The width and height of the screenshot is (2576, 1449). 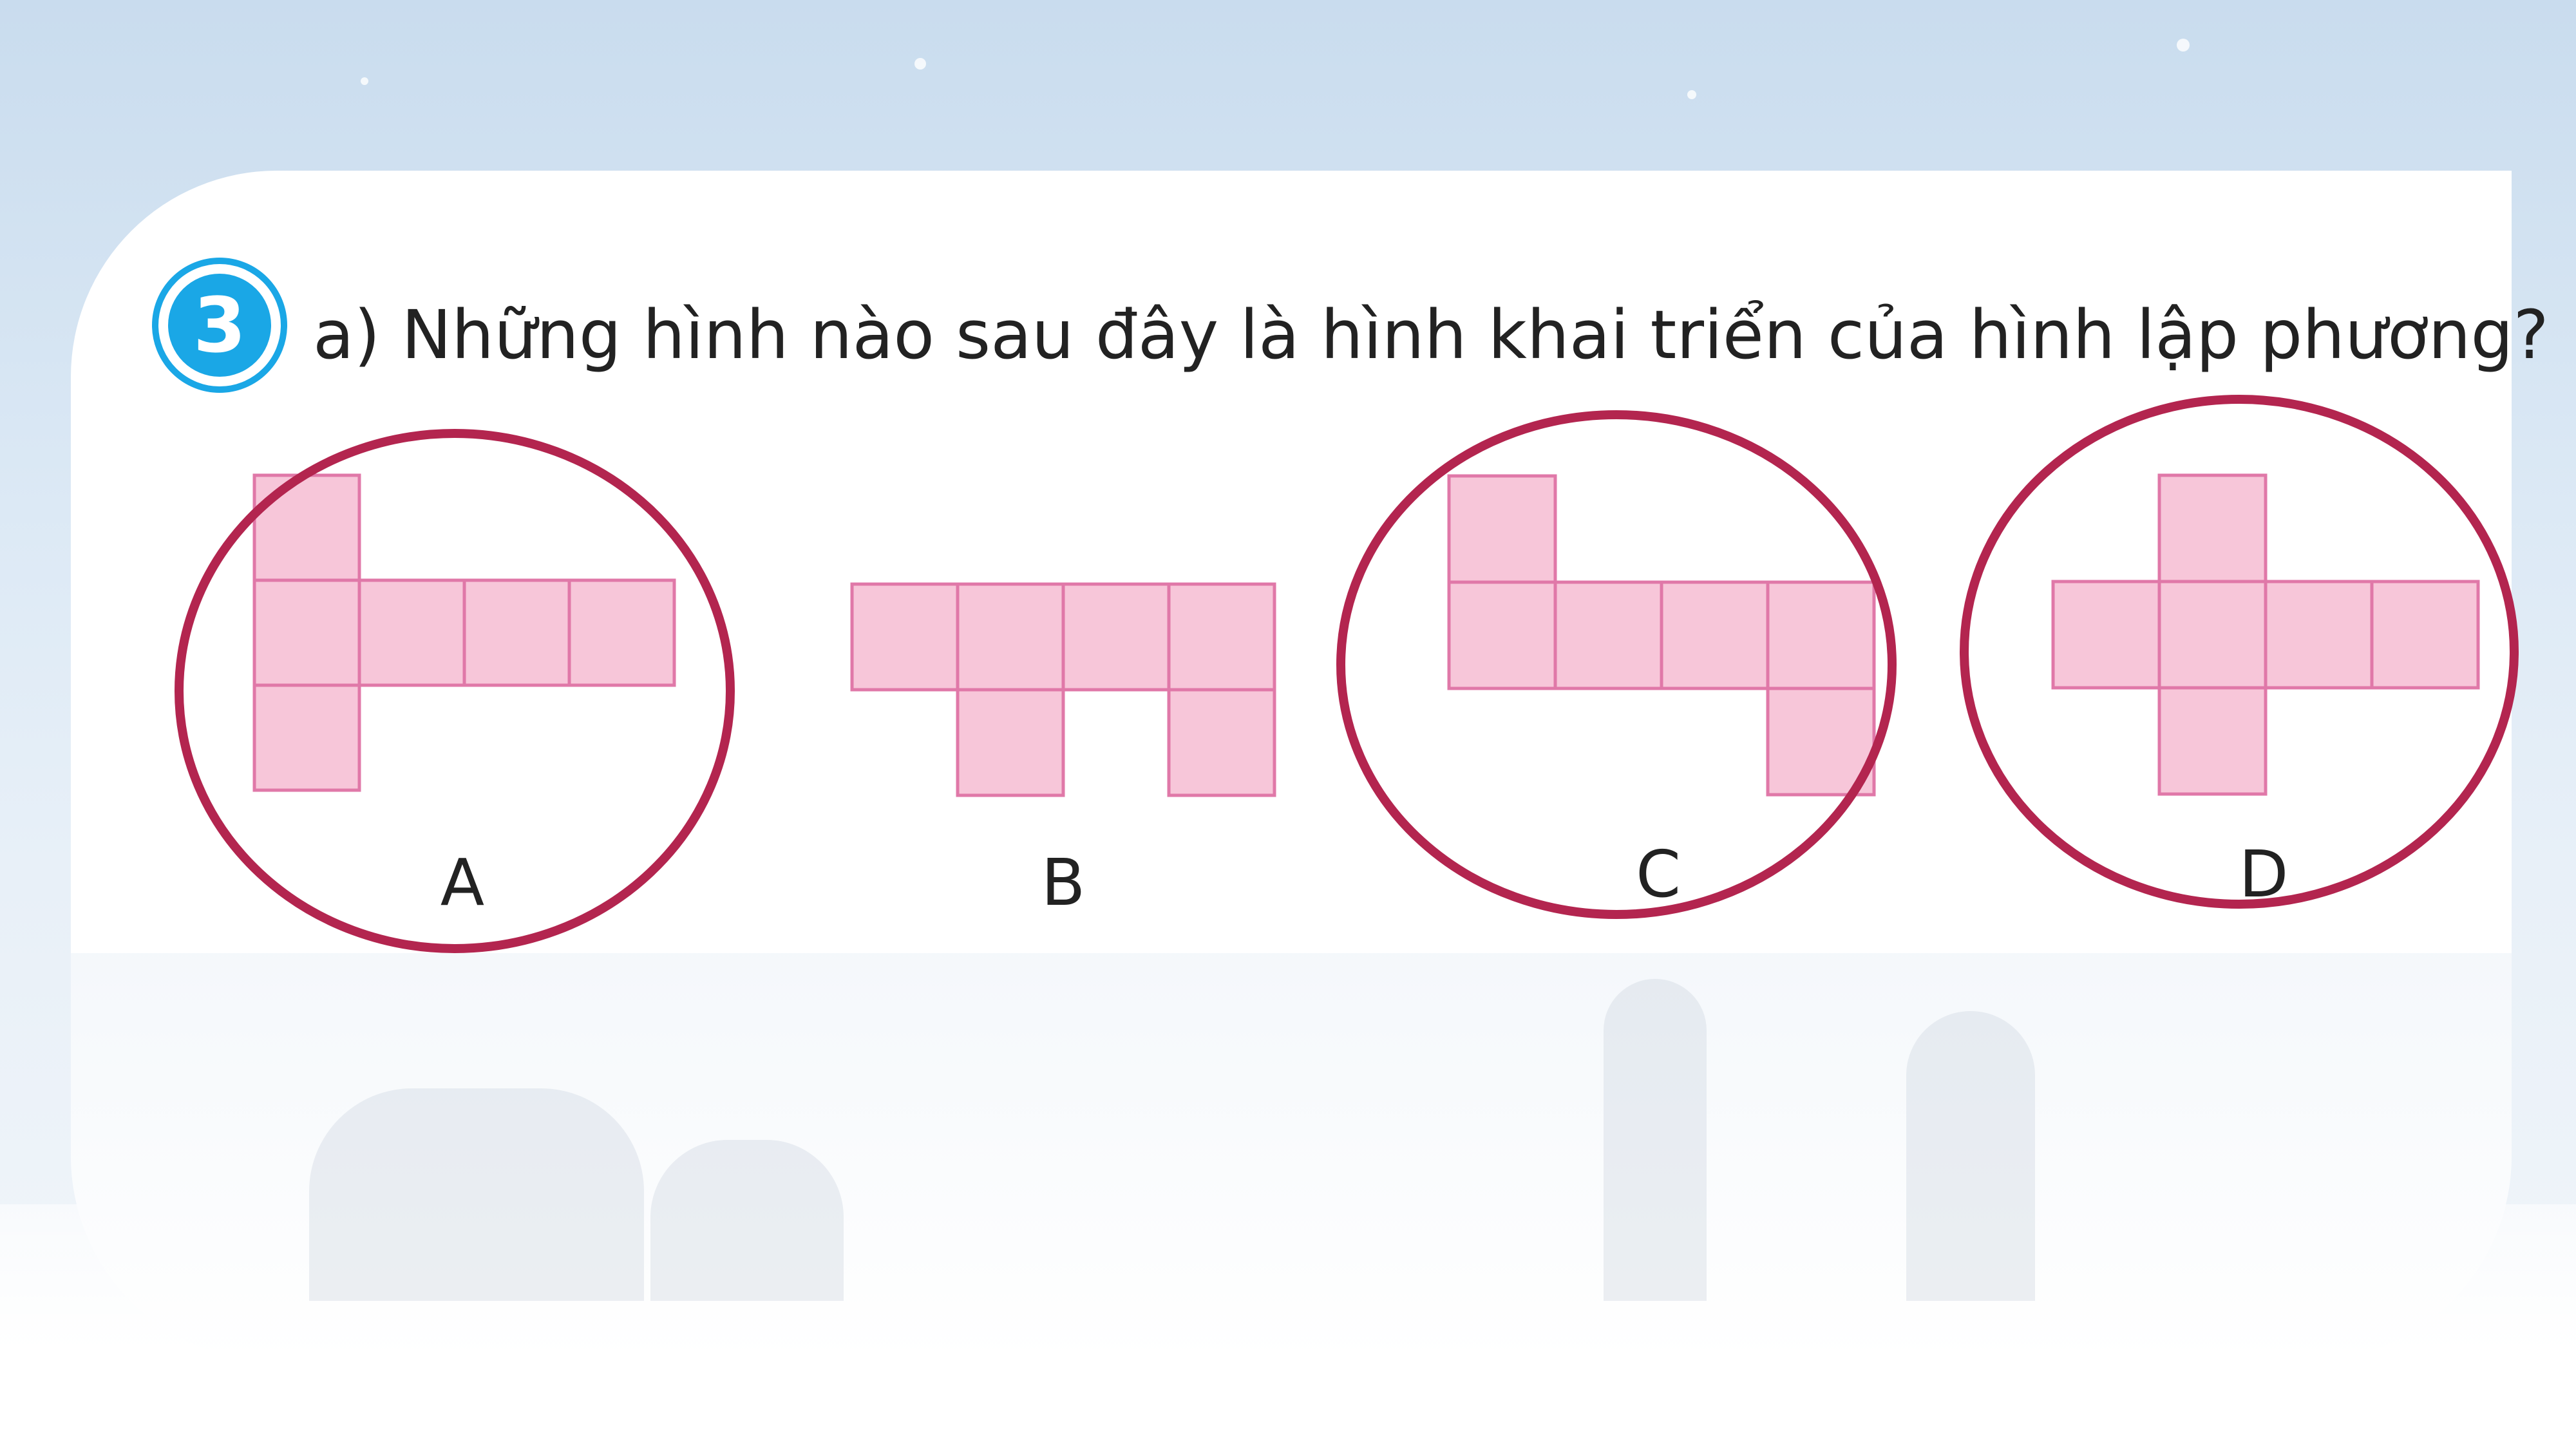 I want to click on option-label-a: A, so click(x=462, y=882).